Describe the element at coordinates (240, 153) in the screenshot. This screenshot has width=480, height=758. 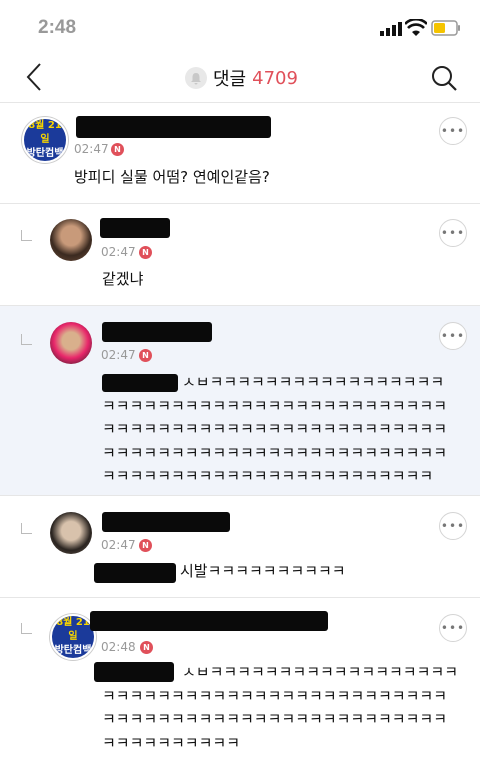
I see `comment-item: 8월 21일 방탄컴백 02:47 N ••• 방피디 실물 어떰? 연예인같음?` at that location.